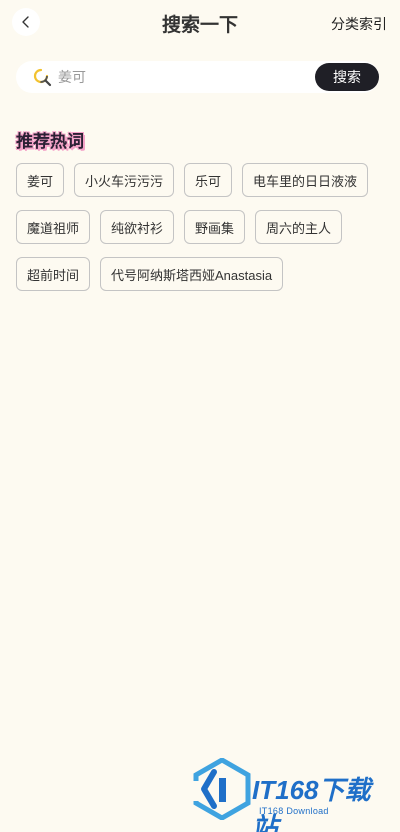  I want to click on search-input, so click(178, 77).